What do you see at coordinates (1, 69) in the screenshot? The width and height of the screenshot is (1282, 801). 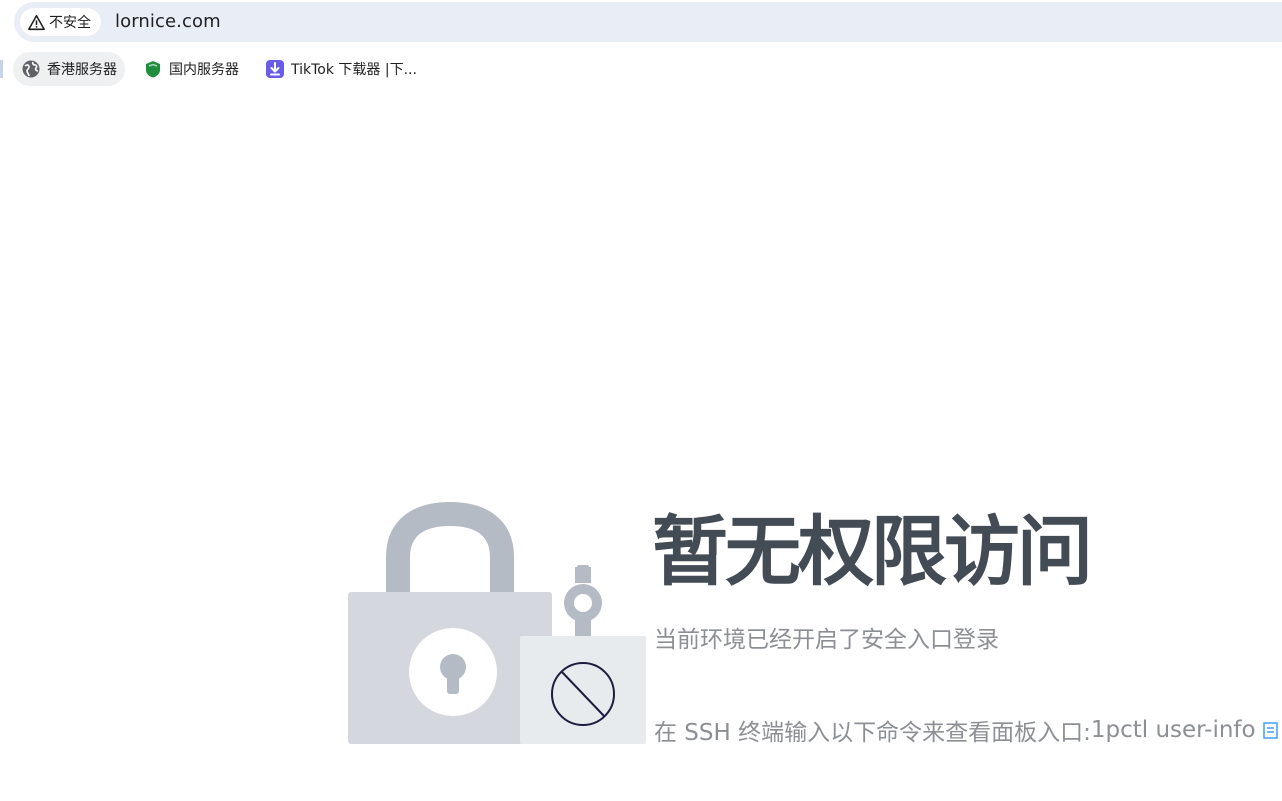 I see `bookmarks-bar-edge` at bounding box center [1, 69].